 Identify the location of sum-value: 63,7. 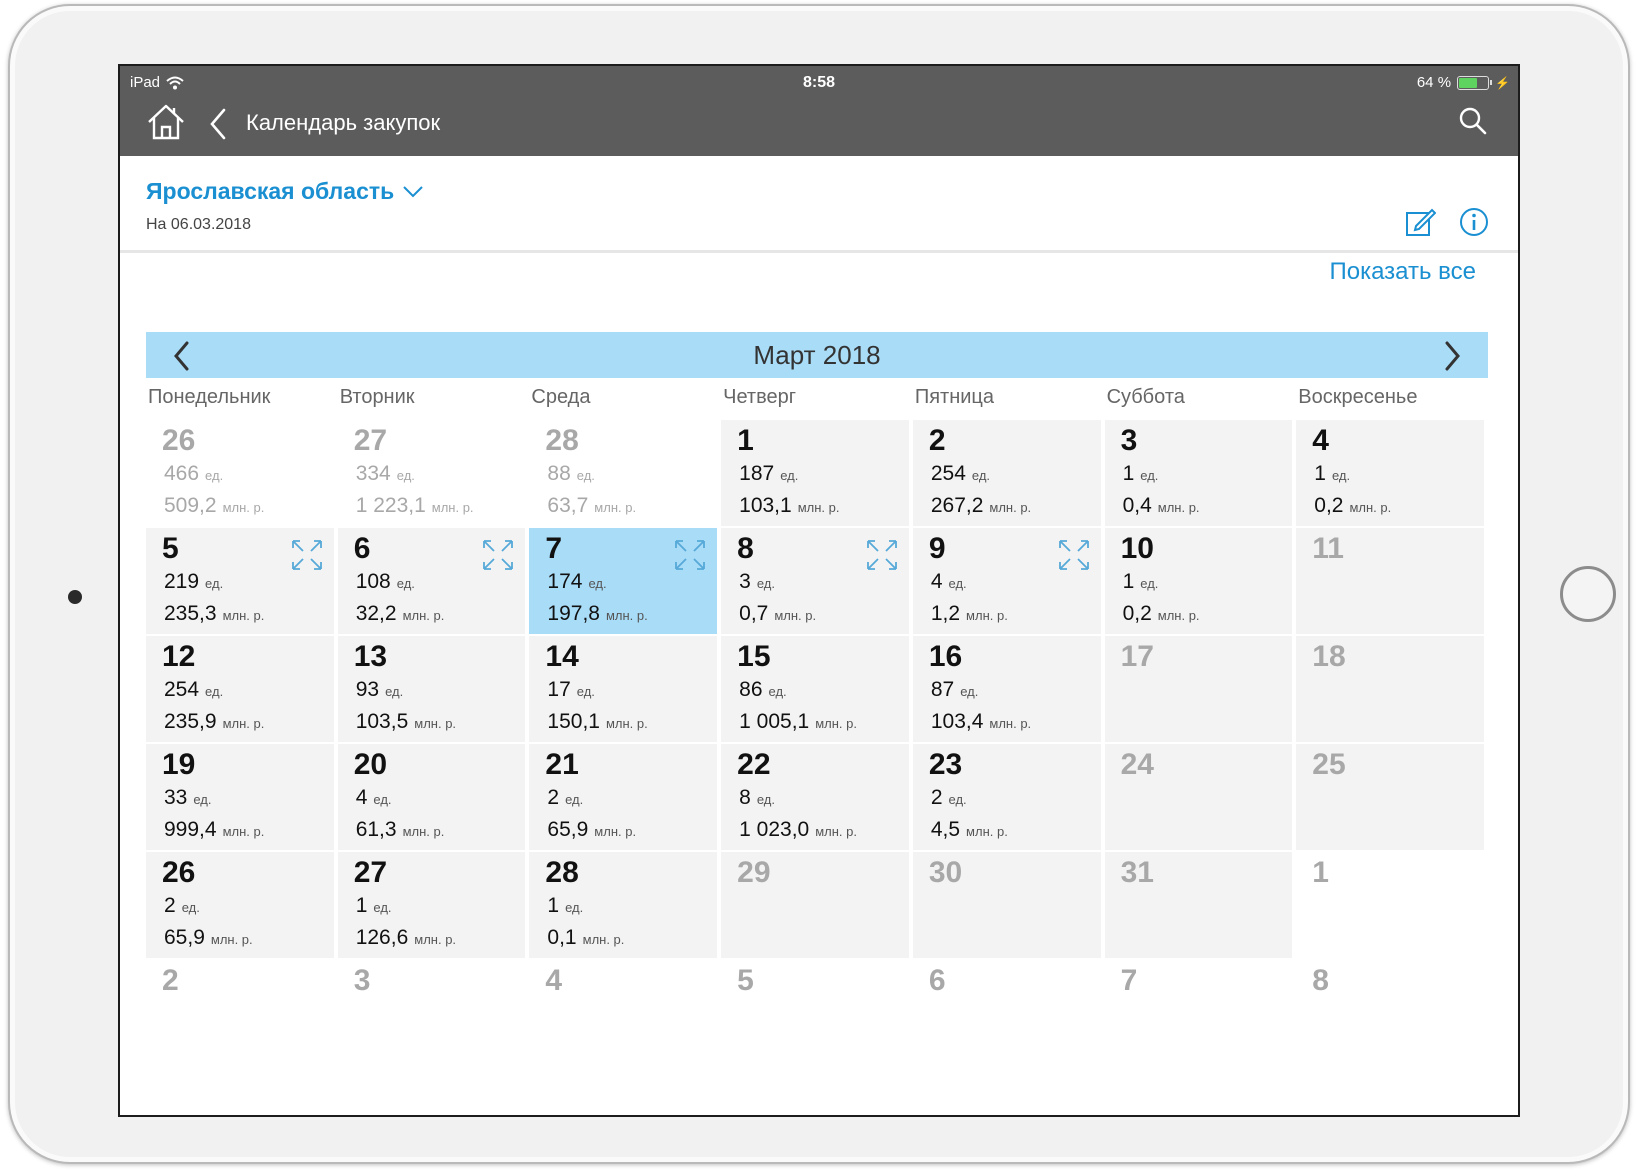
(568, 505).